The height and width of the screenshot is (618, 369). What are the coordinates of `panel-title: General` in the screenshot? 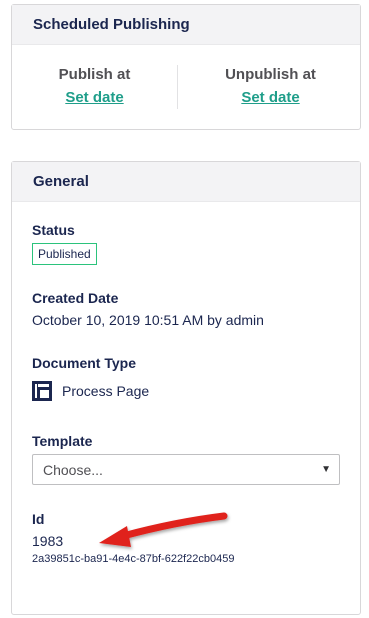 It's located at (186, 182).